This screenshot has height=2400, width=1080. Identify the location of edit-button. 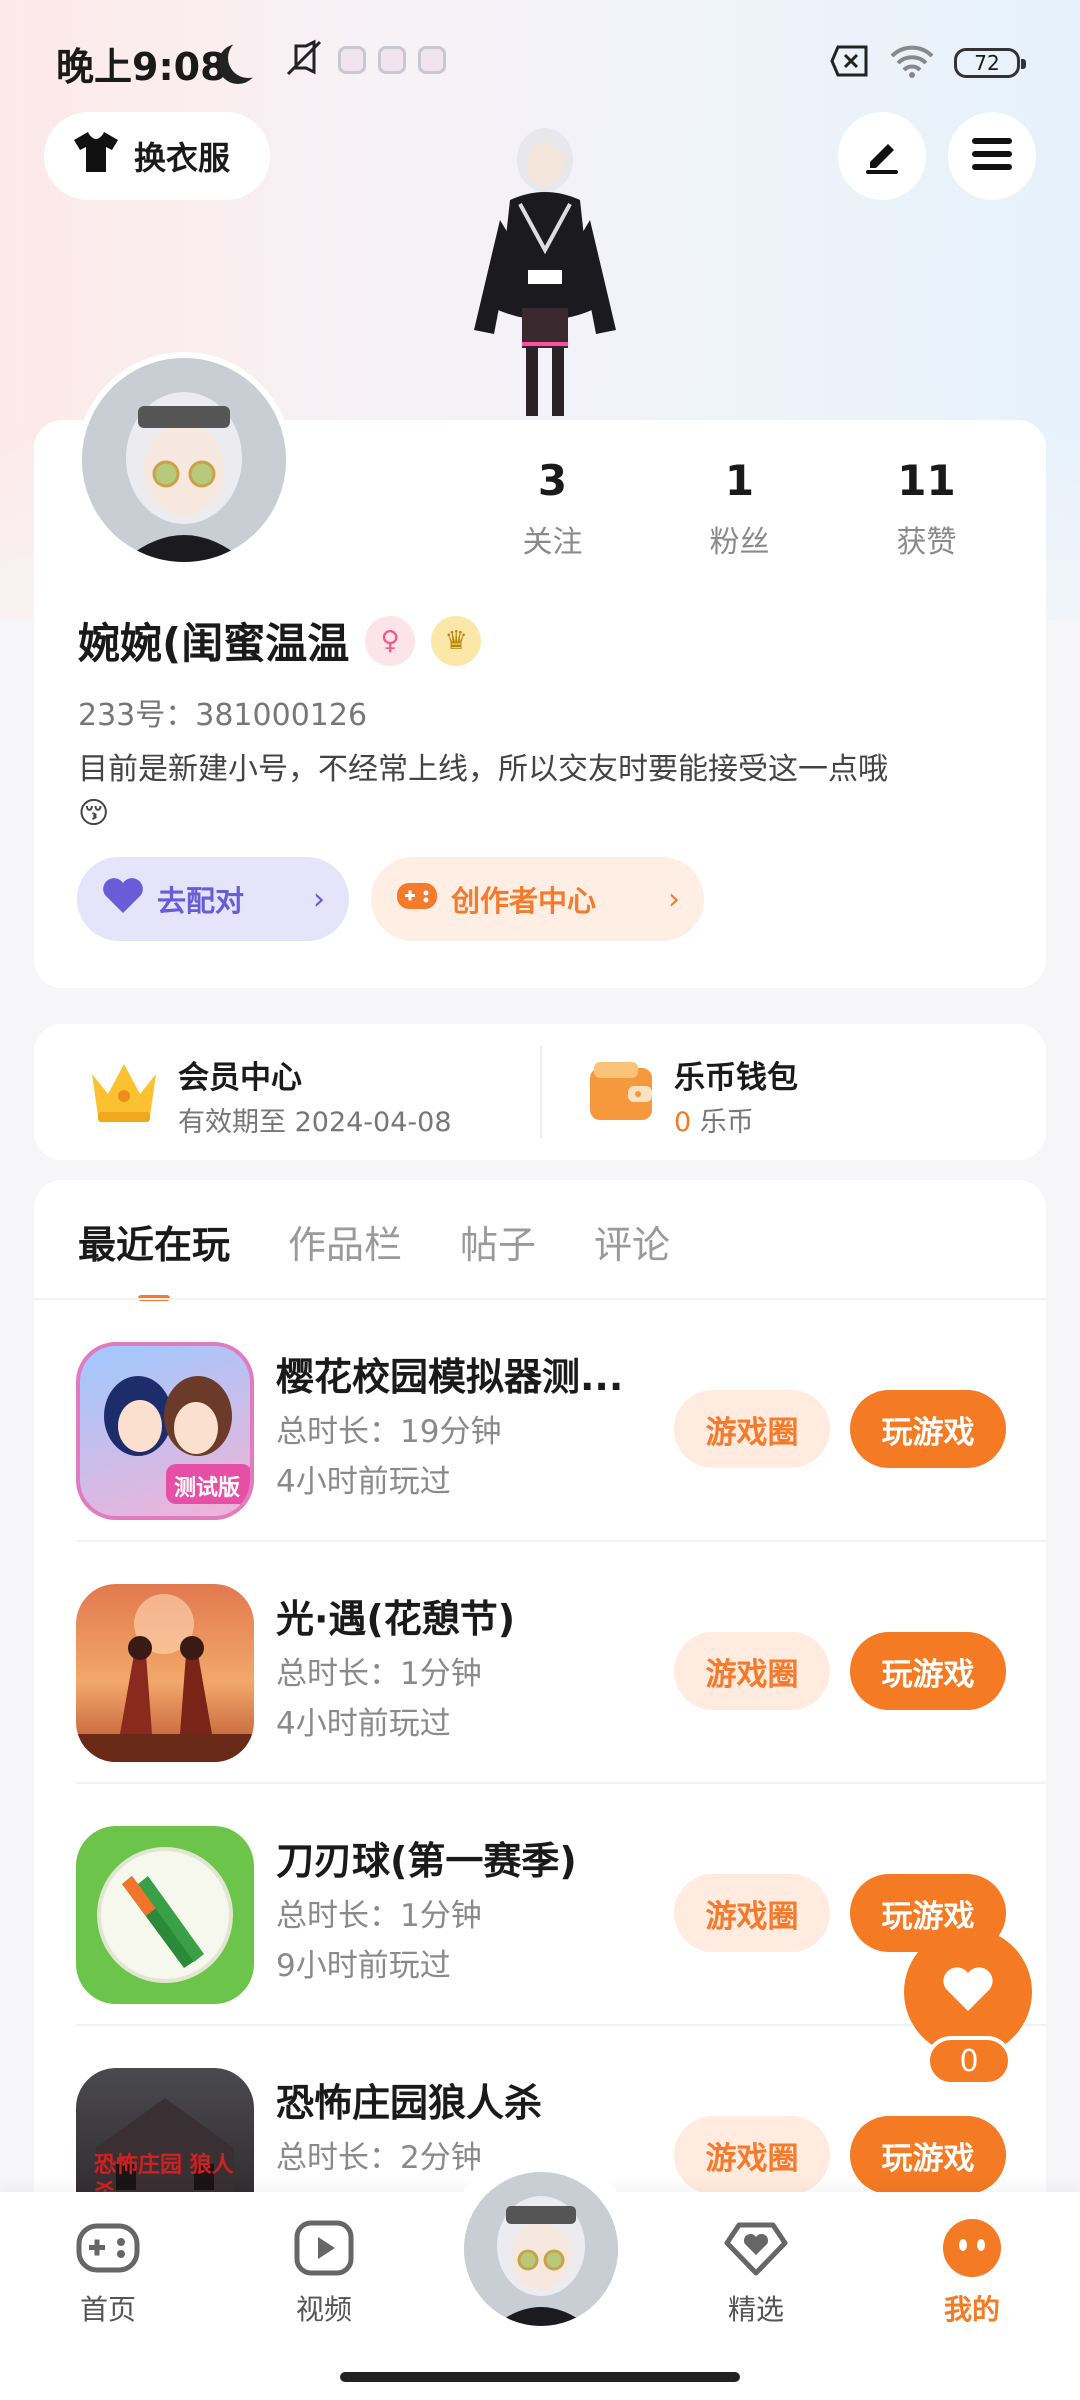
(882, 156).